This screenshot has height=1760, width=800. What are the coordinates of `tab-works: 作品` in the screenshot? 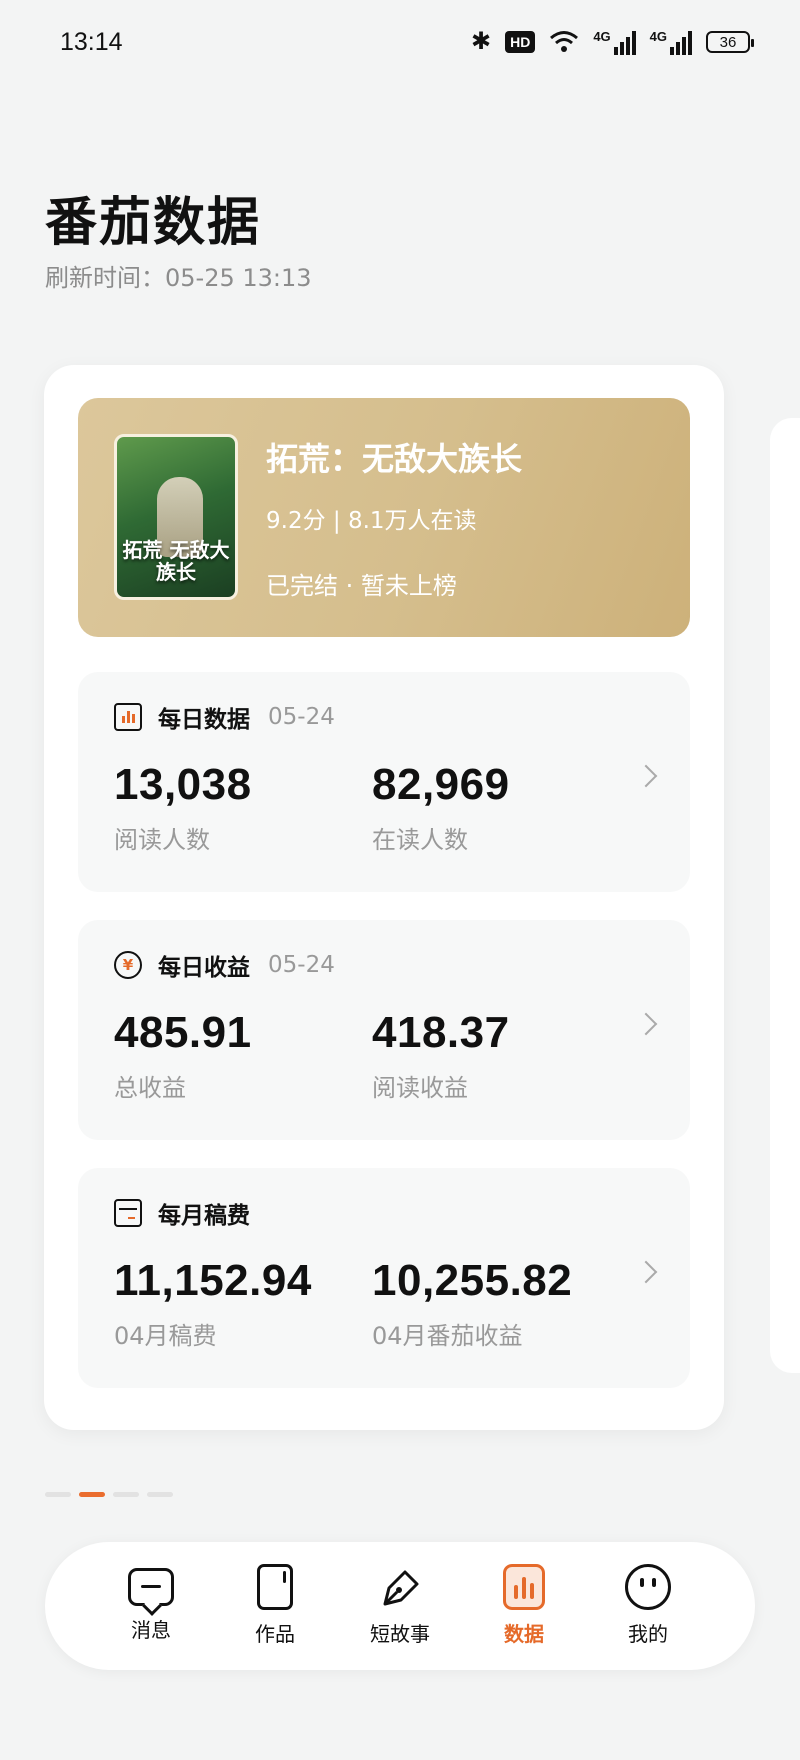 It's located at (275, 1605).